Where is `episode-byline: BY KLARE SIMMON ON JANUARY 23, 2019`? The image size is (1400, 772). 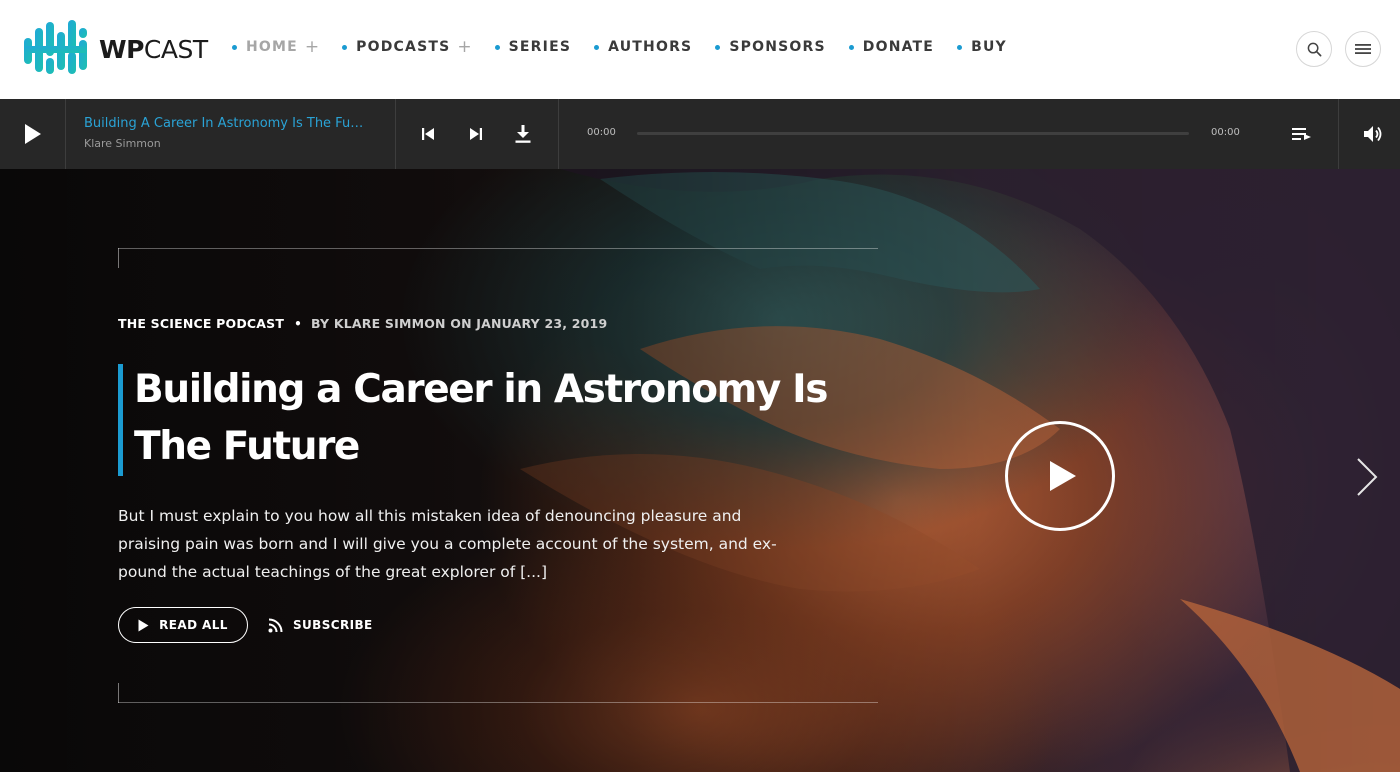 episode-byline: BY KLARE SIMMON ON JANUARY 23, 2019 is located at coordinates (459, 323).